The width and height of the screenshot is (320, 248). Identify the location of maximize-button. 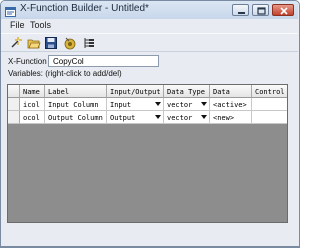
(260, 10).